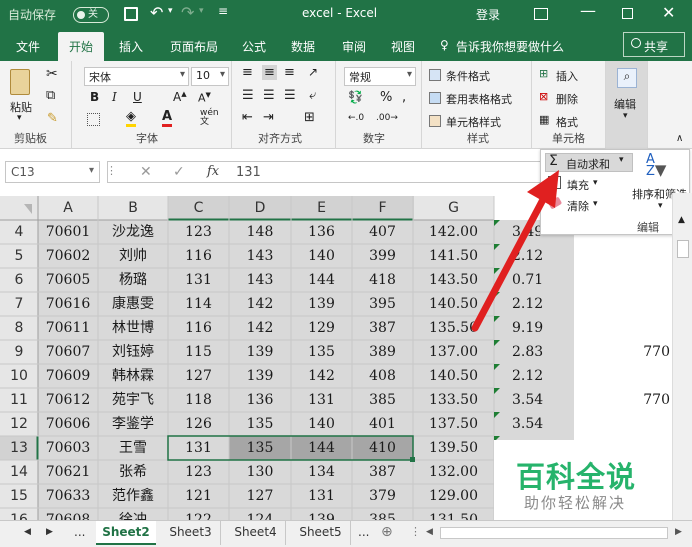 The height and width of the screenshot is (547, 692). I want to click on align-left-icon: ☰, so click(248, 95).